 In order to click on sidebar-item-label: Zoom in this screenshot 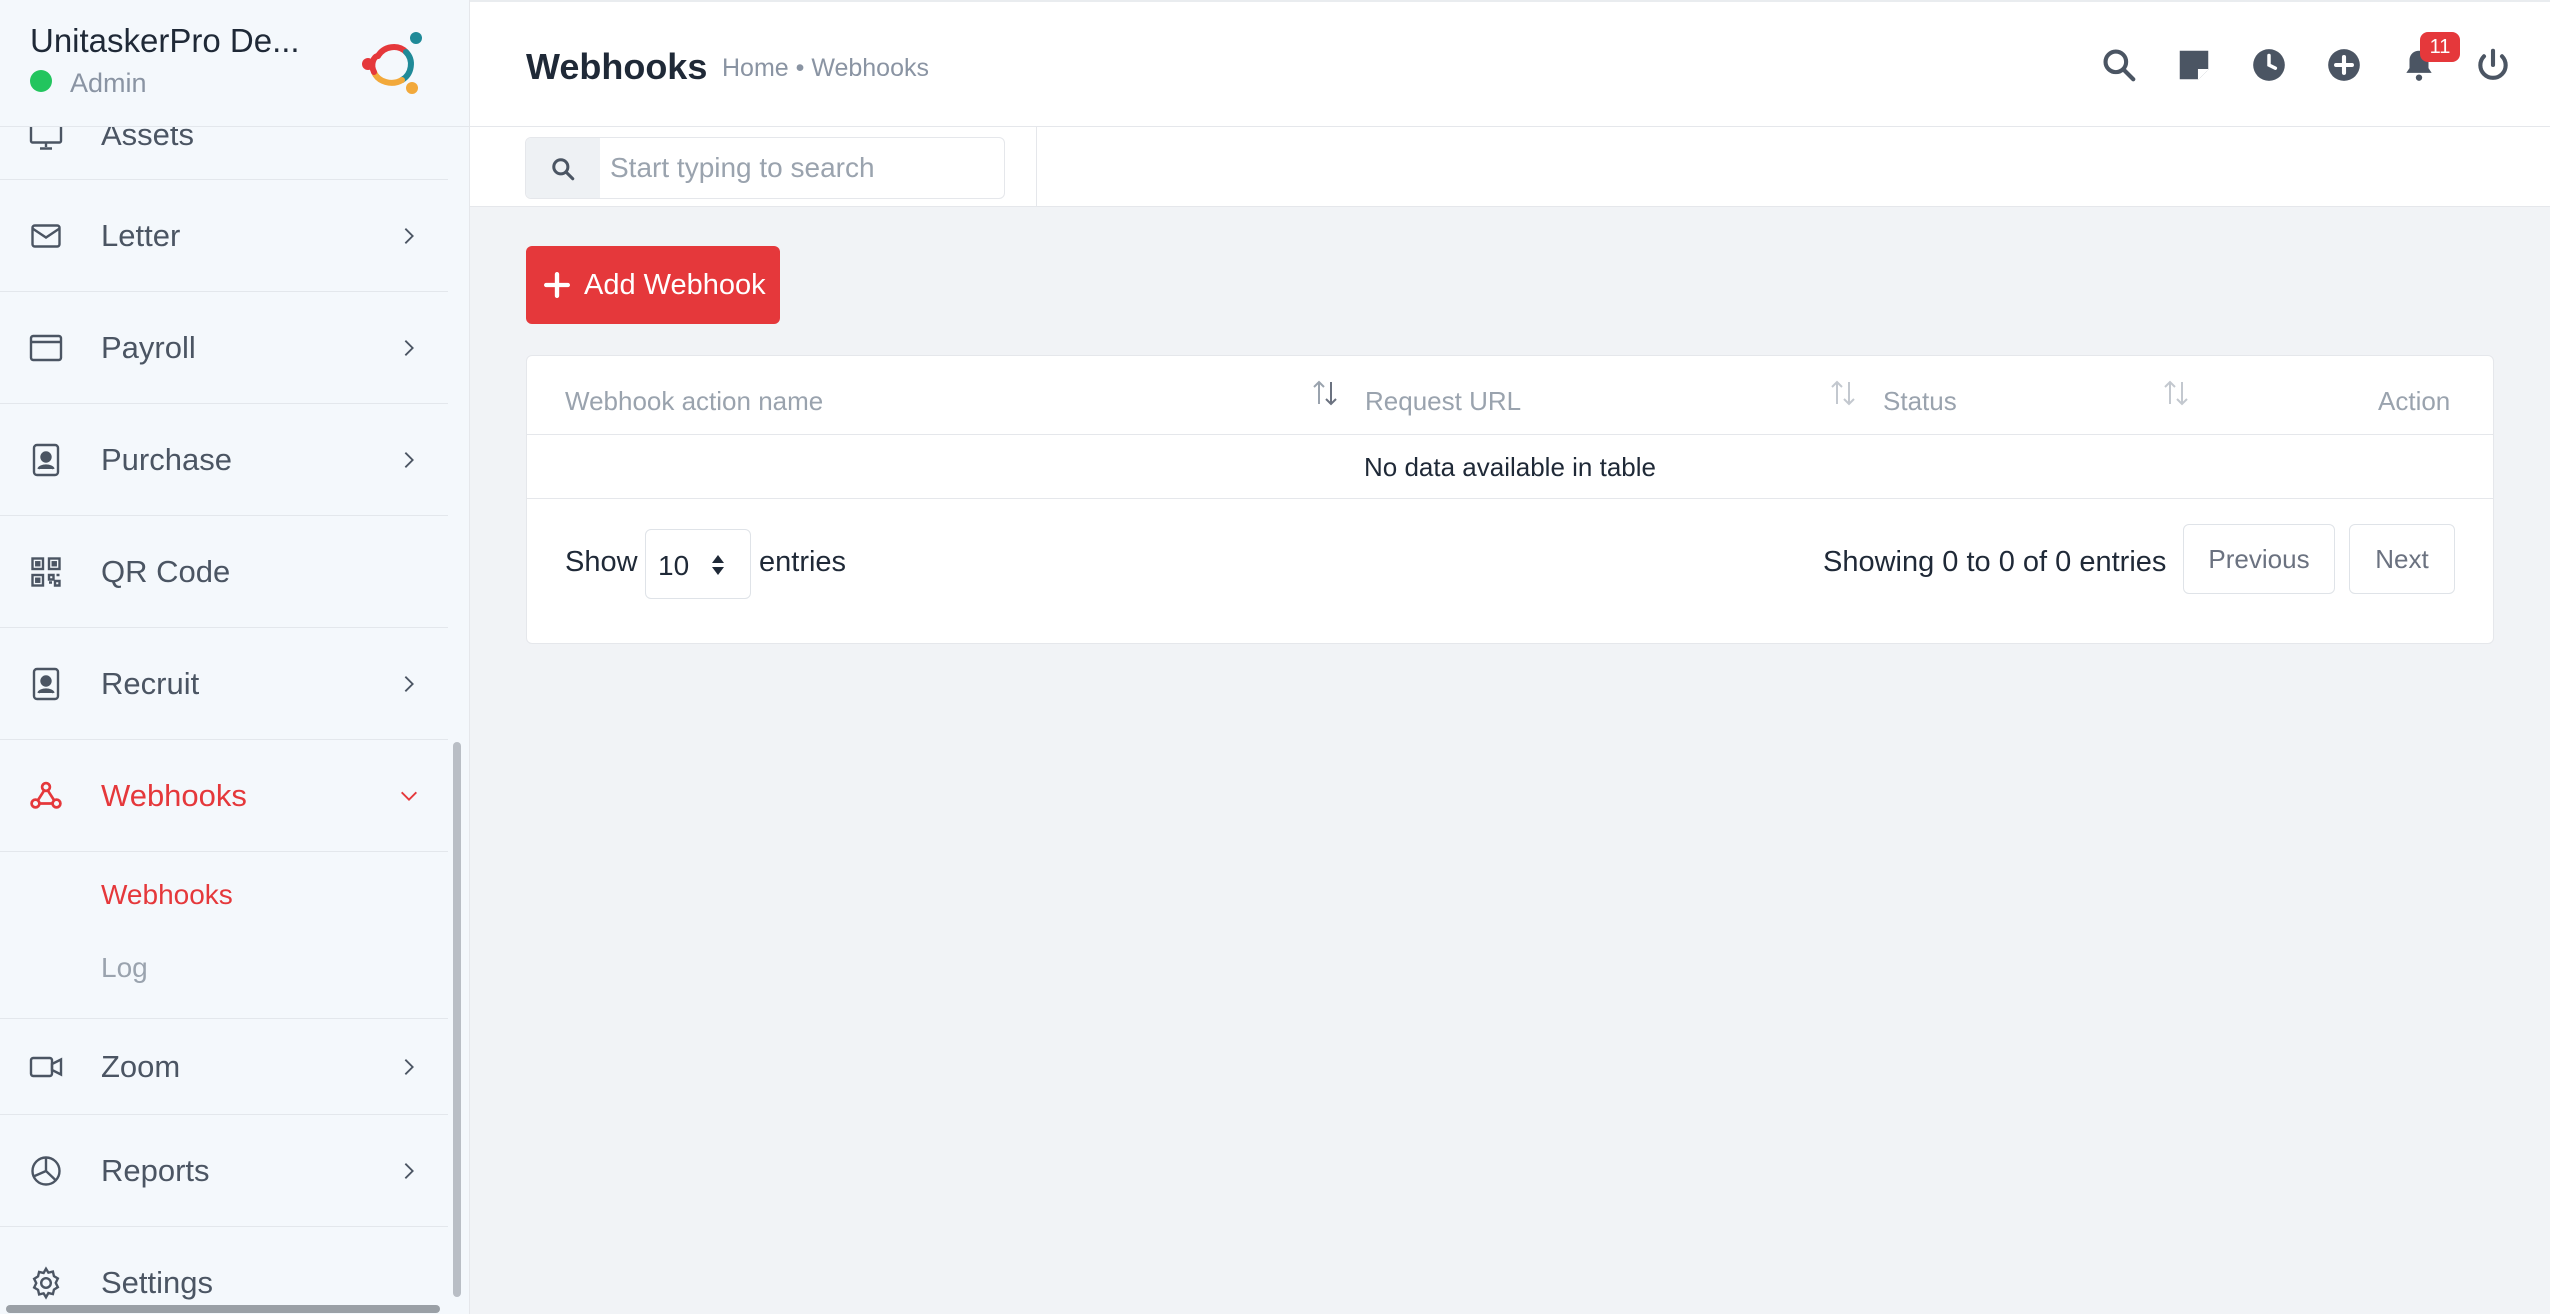, I will do `click(141, 1066)`.